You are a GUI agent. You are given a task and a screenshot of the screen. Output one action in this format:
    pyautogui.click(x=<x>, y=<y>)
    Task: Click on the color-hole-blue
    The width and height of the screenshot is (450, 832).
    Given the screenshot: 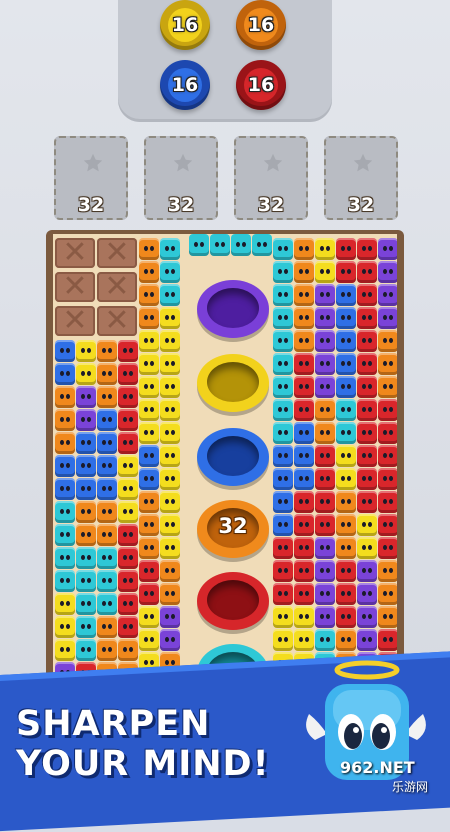 What is the action you would take?
    pyautogui.click(x=233, y=457)
    